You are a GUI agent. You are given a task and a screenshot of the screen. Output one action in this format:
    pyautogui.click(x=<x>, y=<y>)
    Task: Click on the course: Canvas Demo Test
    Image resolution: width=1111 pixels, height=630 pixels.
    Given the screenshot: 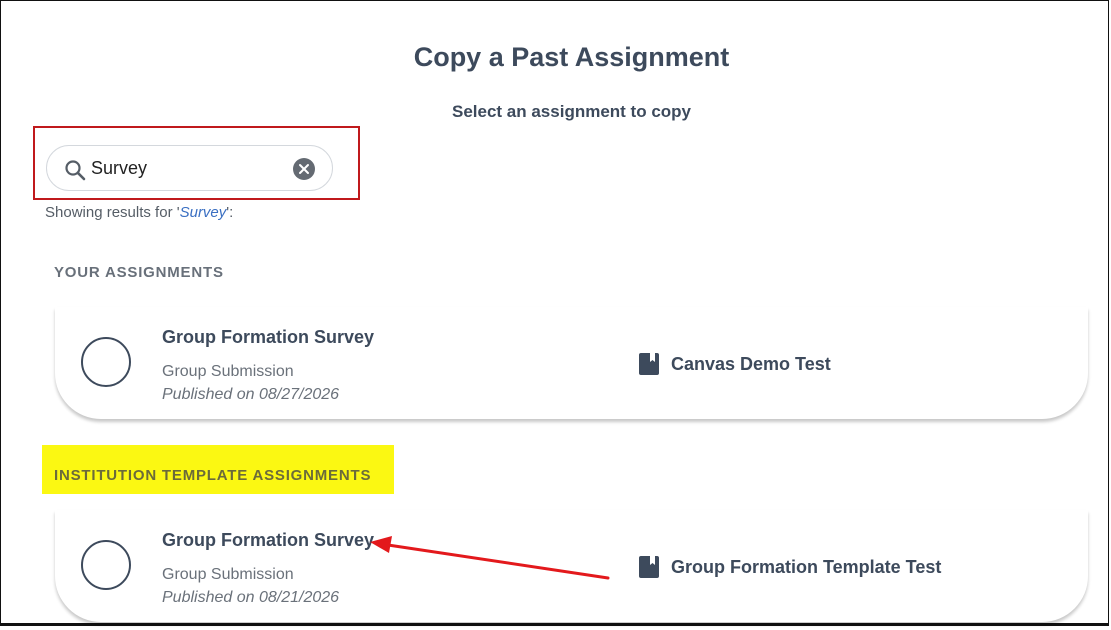 What is the action you would take?
    pyautogui.click(x=735, y=364)
    